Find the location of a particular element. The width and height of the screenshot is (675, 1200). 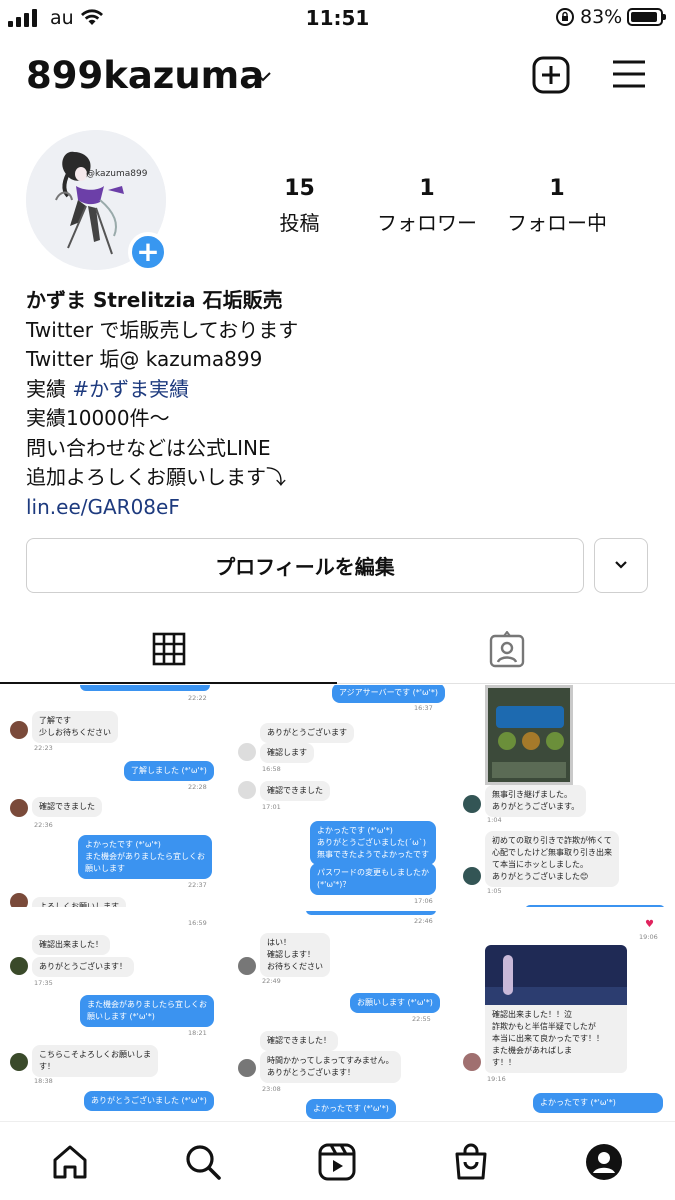

grid-icon is located at coordinates (169, 651).